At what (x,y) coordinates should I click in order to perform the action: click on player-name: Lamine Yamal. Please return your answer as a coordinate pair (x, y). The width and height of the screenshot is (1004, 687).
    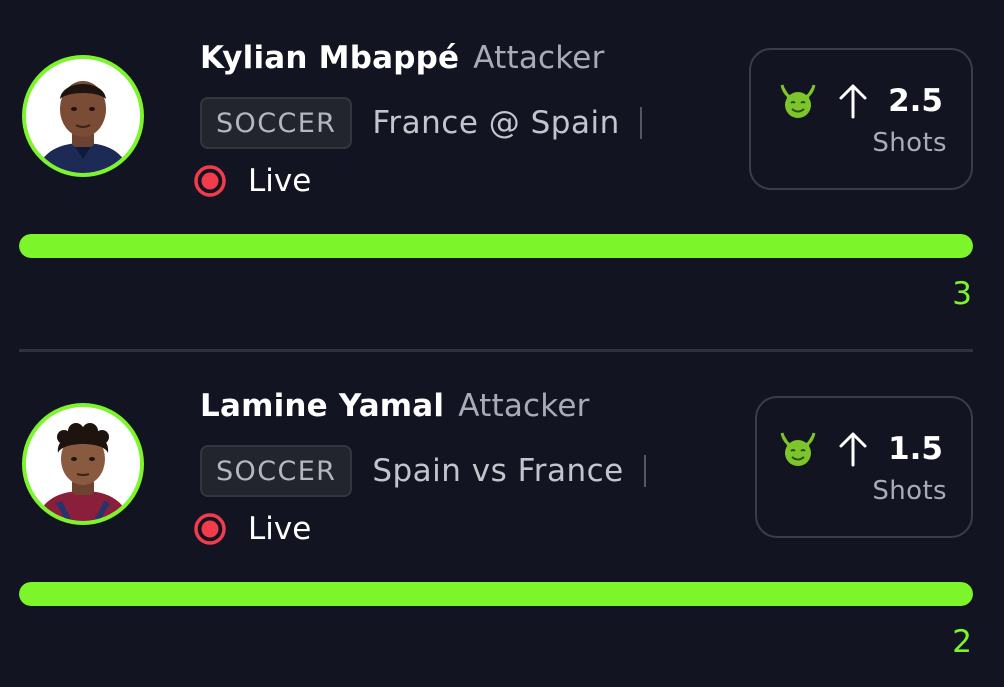
    Looking at the image, I should click on (322, 406).